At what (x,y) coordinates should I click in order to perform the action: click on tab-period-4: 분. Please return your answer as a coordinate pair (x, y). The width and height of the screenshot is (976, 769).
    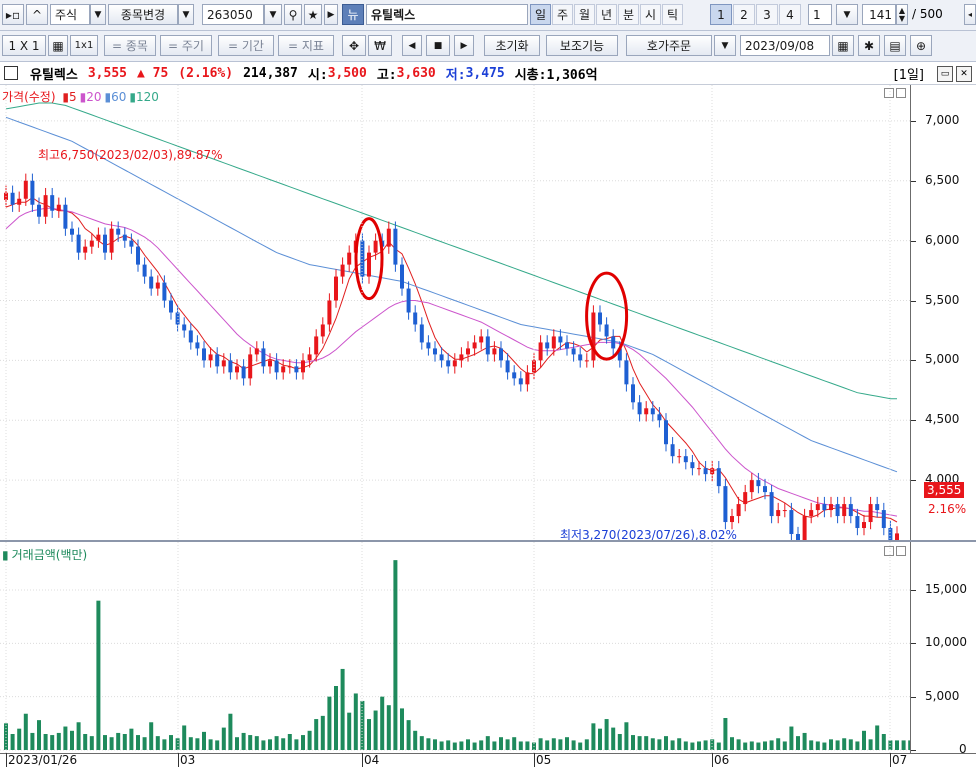
    Looking at the image, I should click on (628, 14).